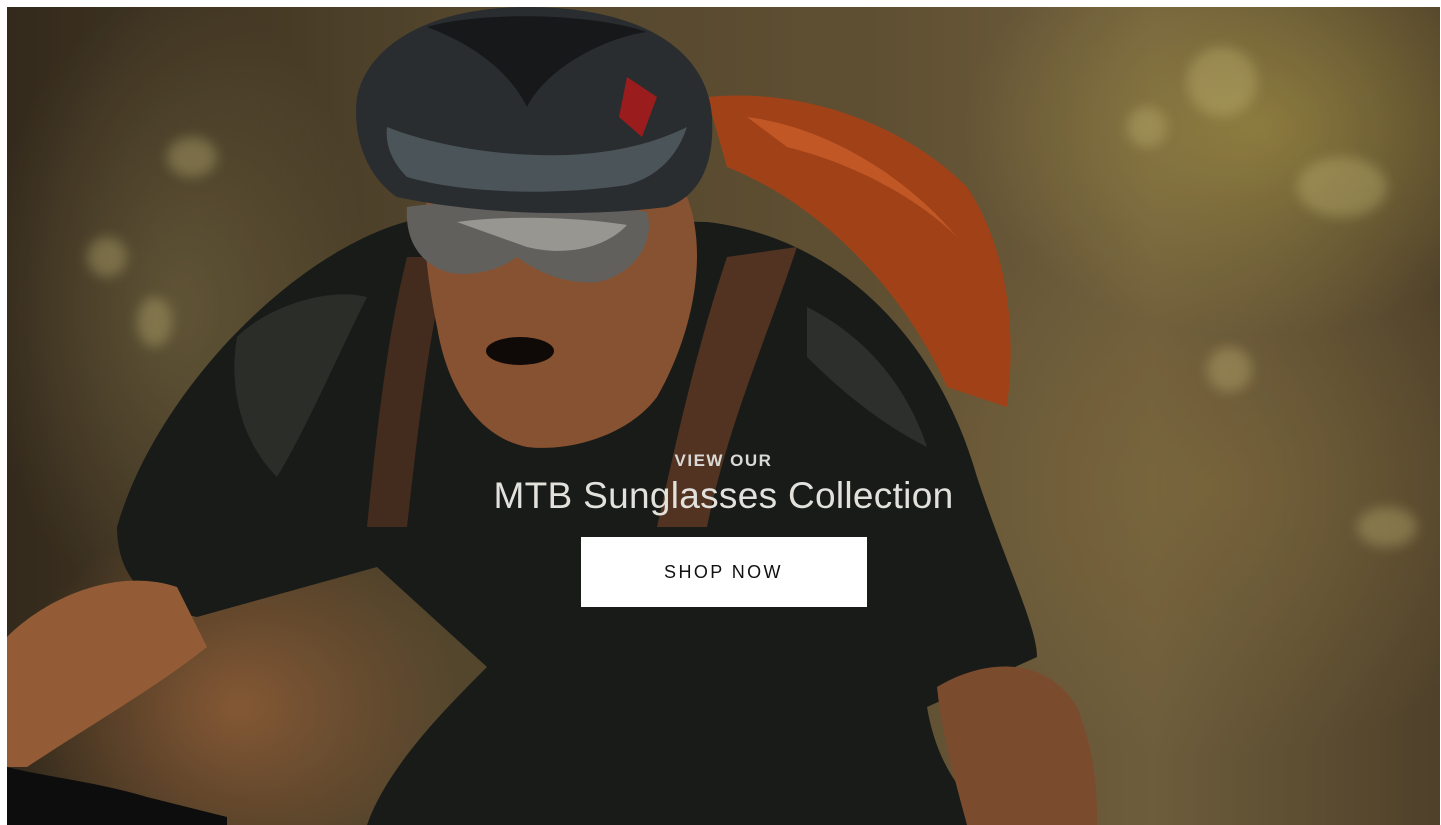 This screenshot has height=825, width=1441. Describe the element at coordinates (723, 460) in the screenshot. I see `hero-eyebrow: VIEW OUR` at that location.